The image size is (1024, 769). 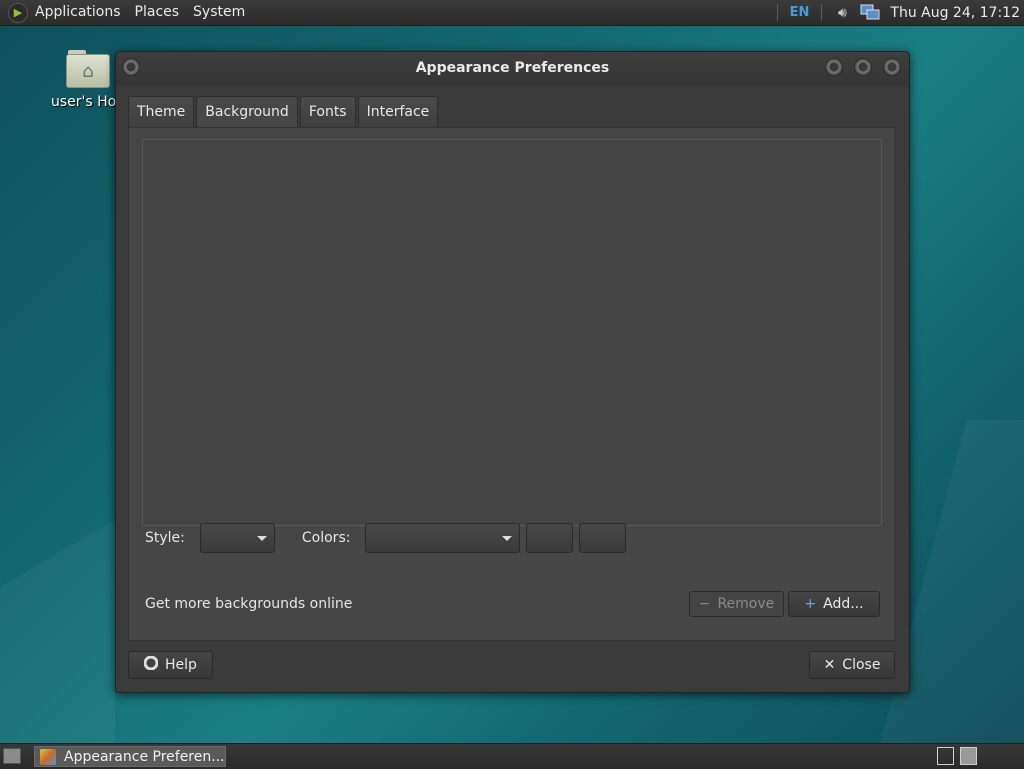 What do you see at coordinates (161, 111) in the screenshot?
I see `tab-theme: Theme` at bounding box center [161, 111].